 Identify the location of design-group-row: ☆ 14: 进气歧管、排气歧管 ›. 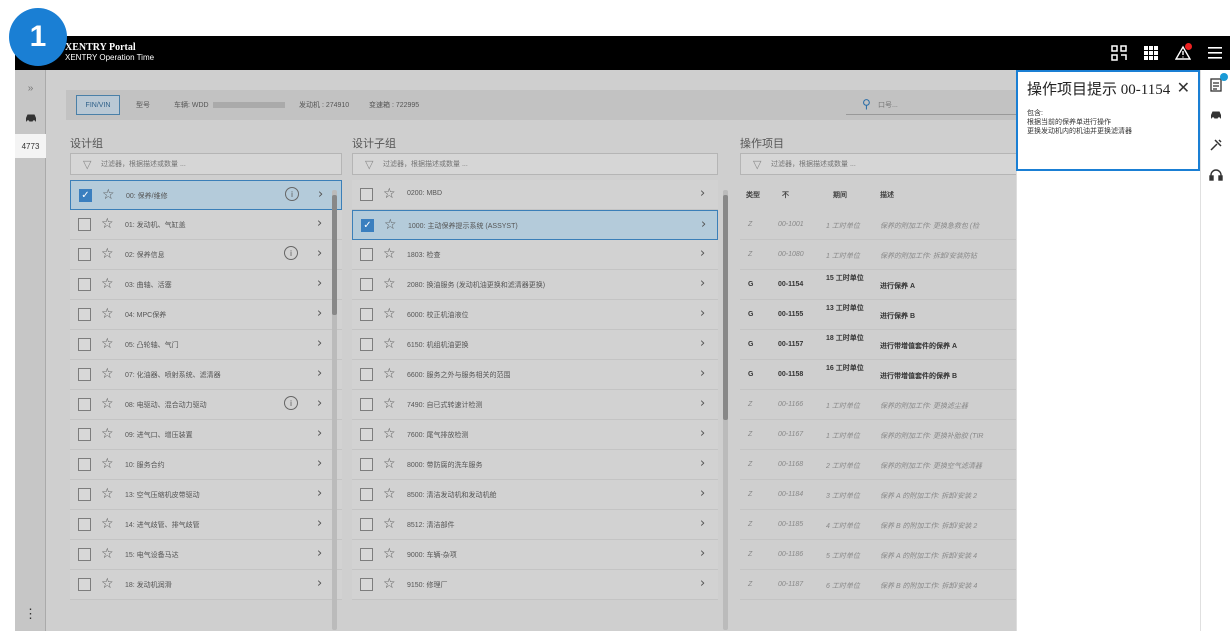
(206, 525).